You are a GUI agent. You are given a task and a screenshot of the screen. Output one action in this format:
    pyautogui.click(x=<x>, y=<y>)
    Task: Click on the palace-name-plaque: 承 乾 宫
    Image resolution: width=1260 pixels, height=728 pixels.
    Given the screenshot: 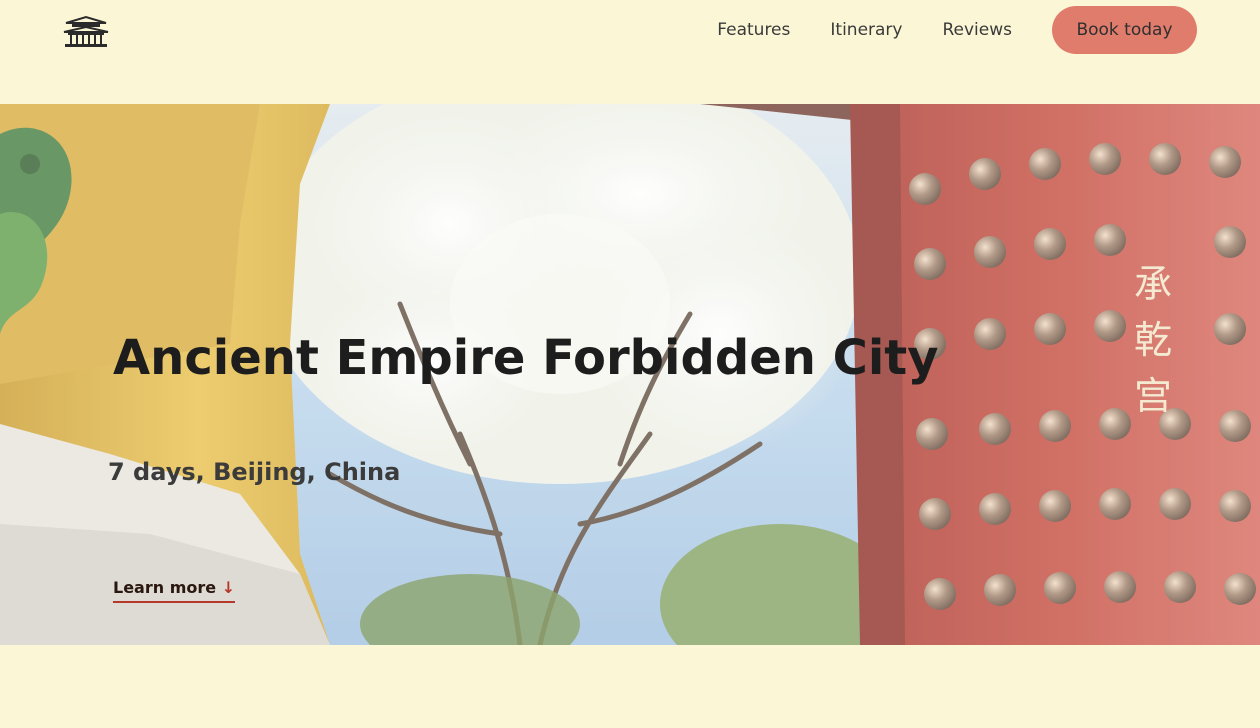 What is the action you would take?
    pyautogui.click(x=1153, y=340)
    